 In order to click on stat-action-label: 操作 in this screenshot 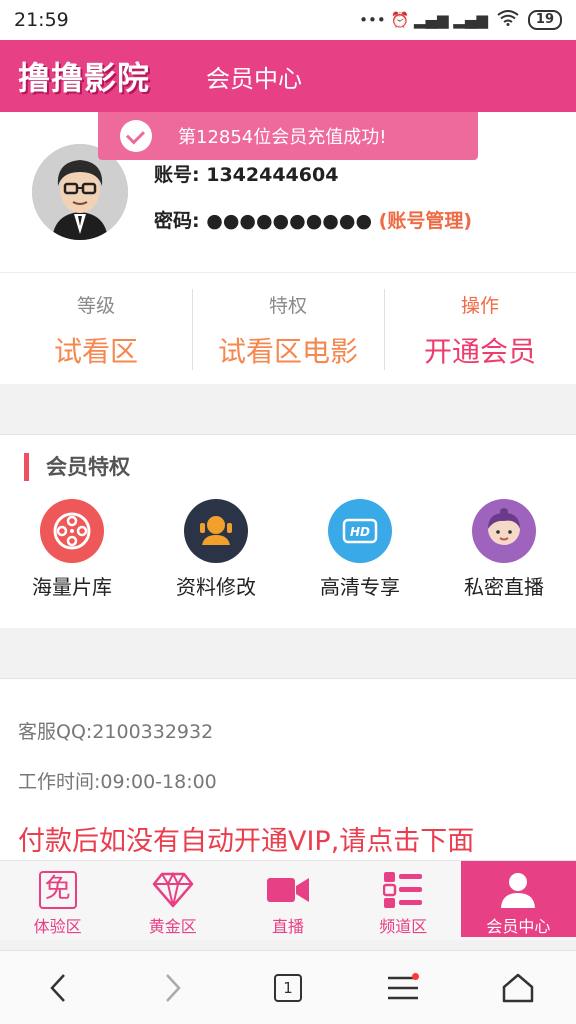, I will do `click(479, 306)`.